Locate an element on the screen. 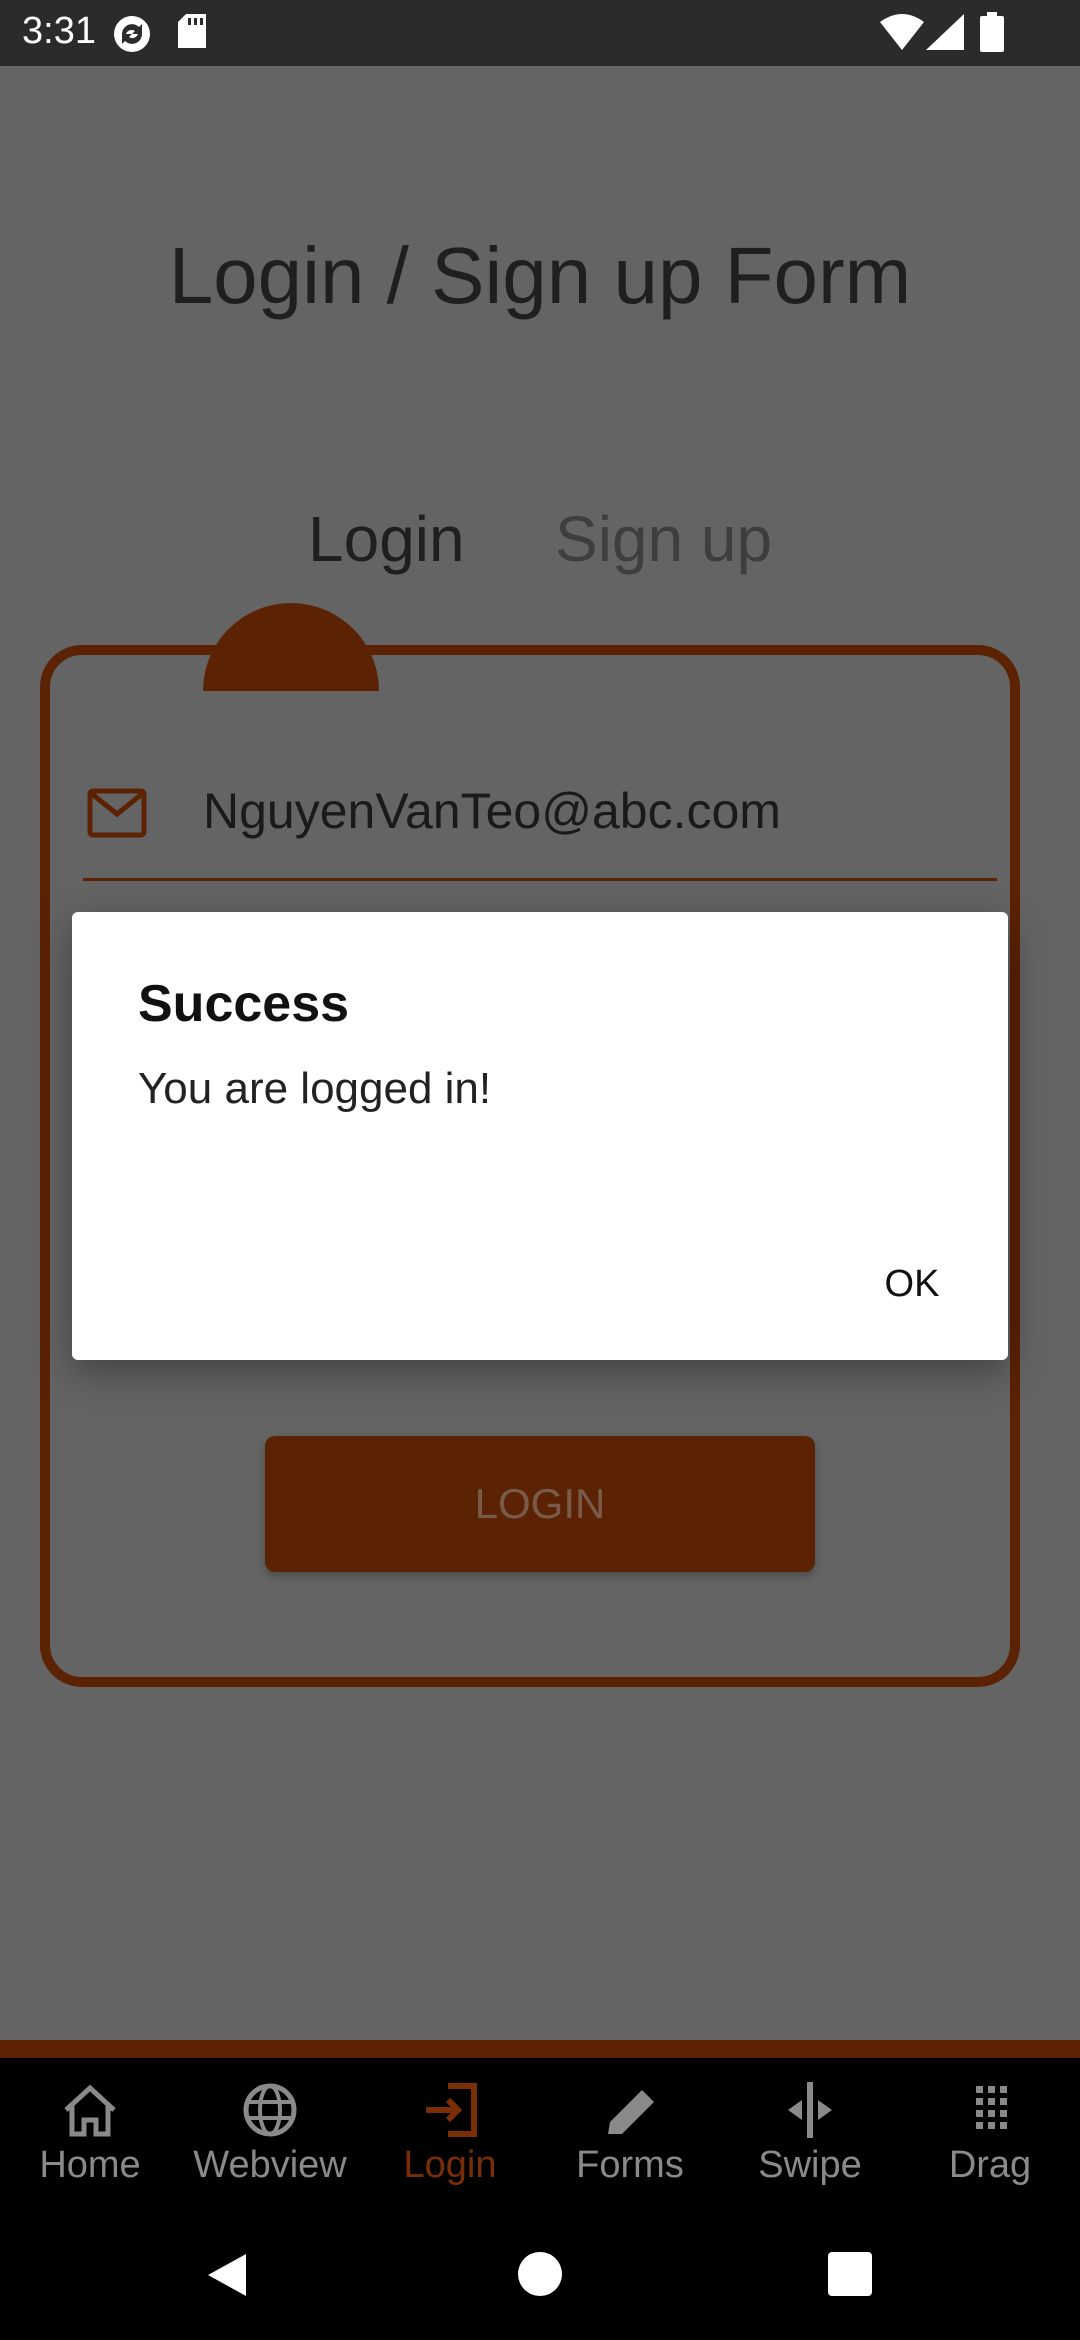 This screenshot has width=1080, height=2340. home-icon is located at coordinates (90, 2110).